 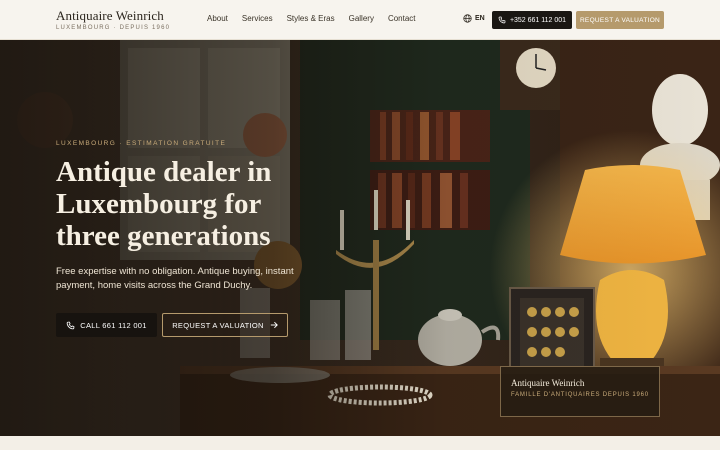 What do you see at coordinates (538, 20) in the screenshot?
I see `header-phone-label: +352 661 112 001` at bounding box center [538, 20].